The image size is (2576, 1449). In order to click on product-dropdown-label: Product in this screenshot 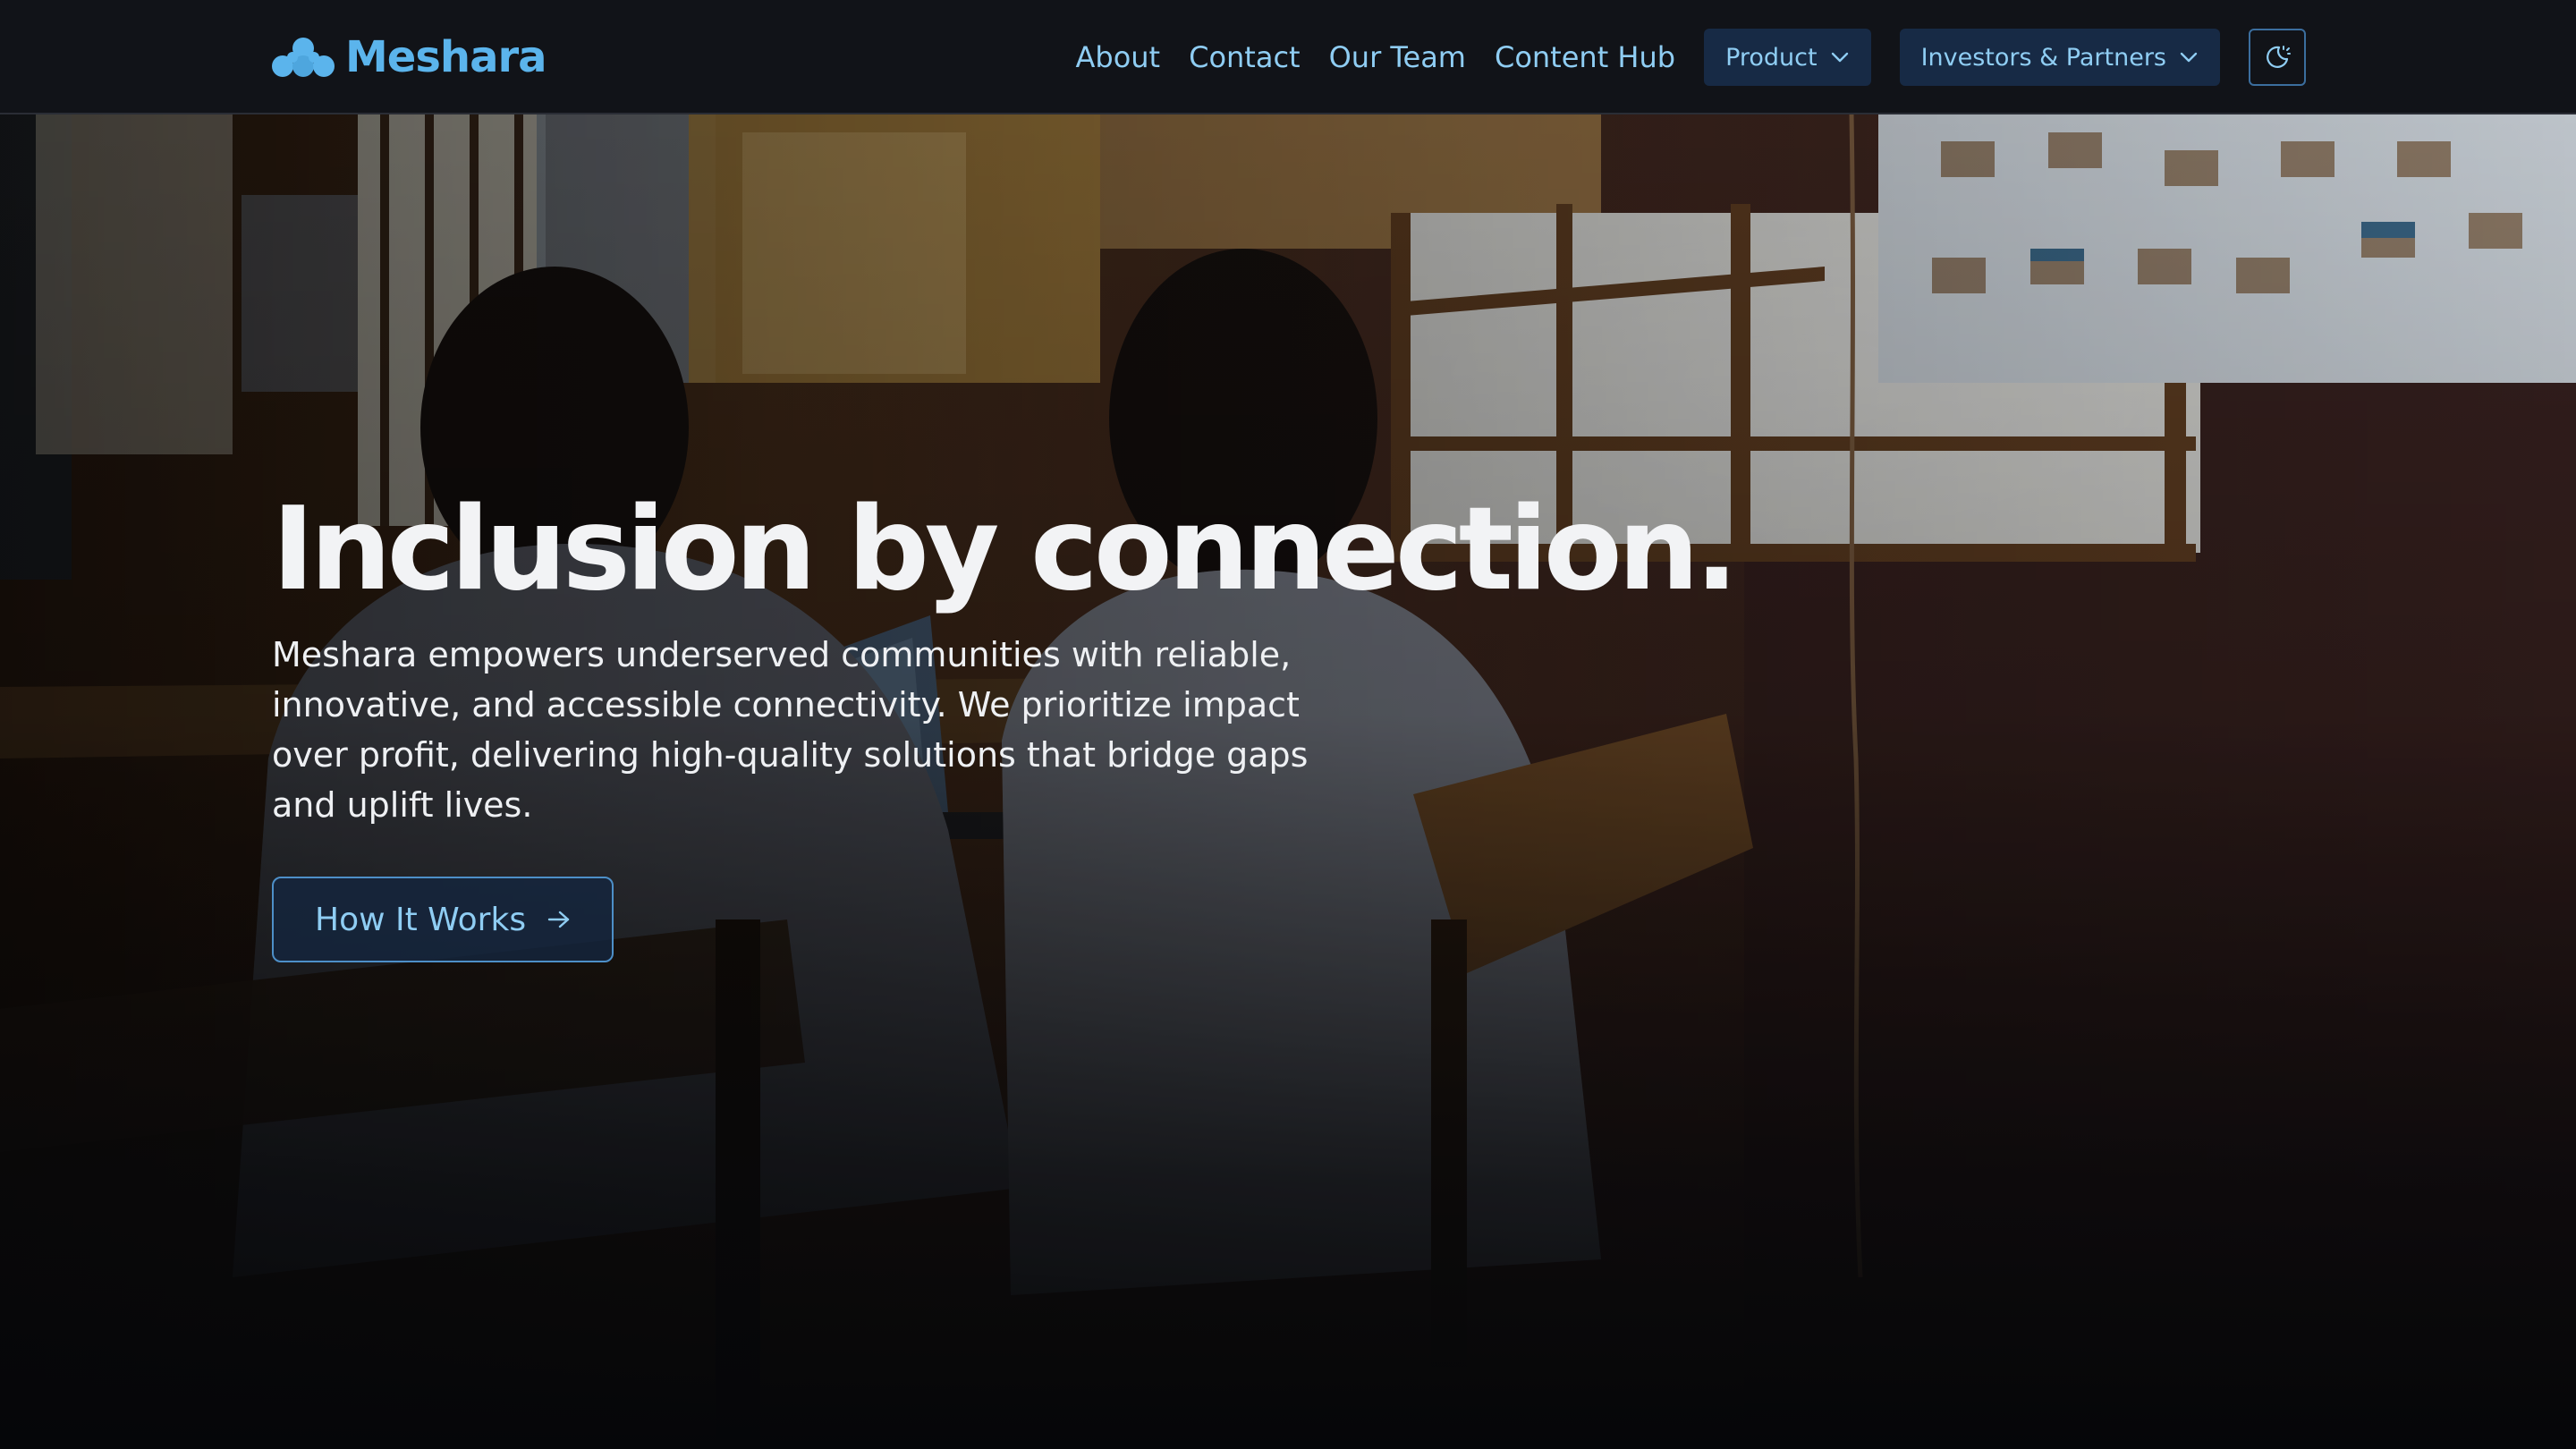, I will do `click(1771, 57)`.